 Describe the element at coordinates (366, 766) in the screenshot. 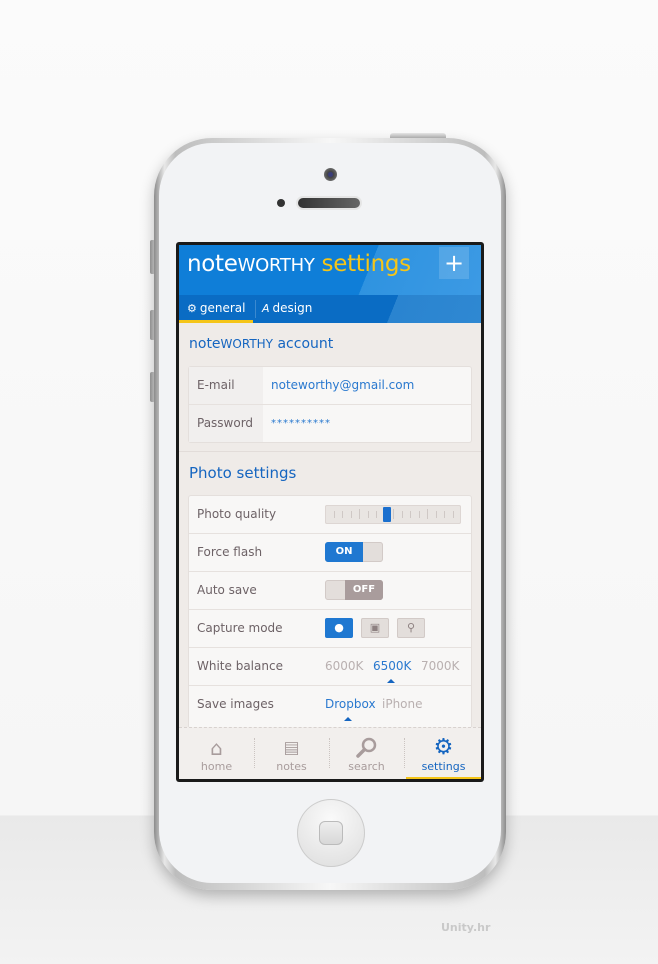

I see `nav-search-label: search` at that location.